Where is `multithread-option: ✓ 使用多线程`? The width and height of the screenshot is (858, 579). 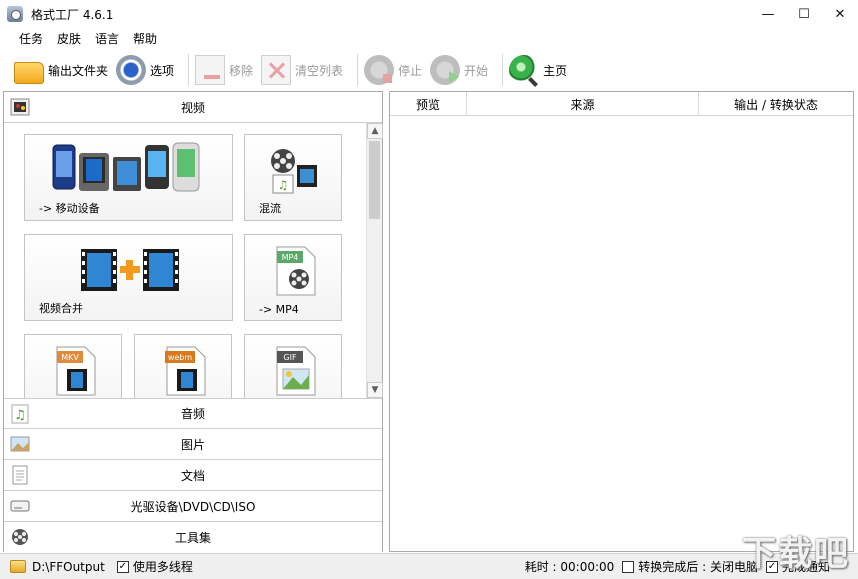
multithread-option: ✓ 使用多线程 is located at coordinates (154, 566).